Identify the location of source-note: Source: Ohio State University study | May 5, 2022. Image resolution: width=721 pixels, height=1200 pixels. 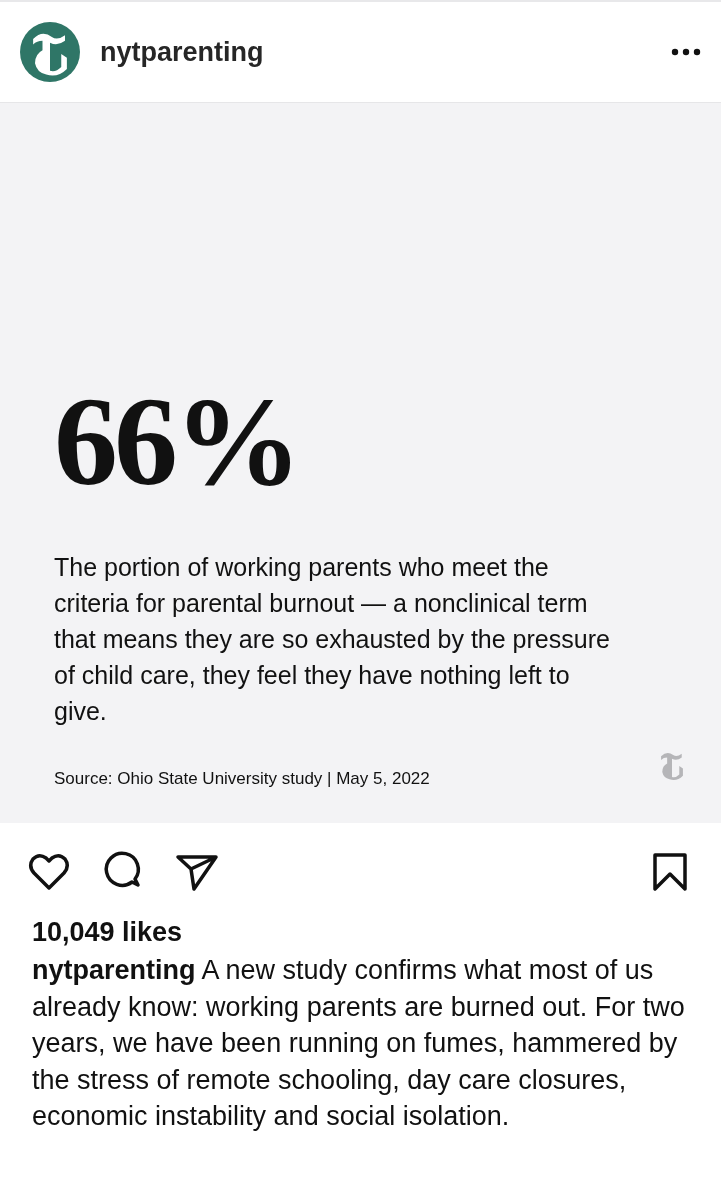
(242, 779).